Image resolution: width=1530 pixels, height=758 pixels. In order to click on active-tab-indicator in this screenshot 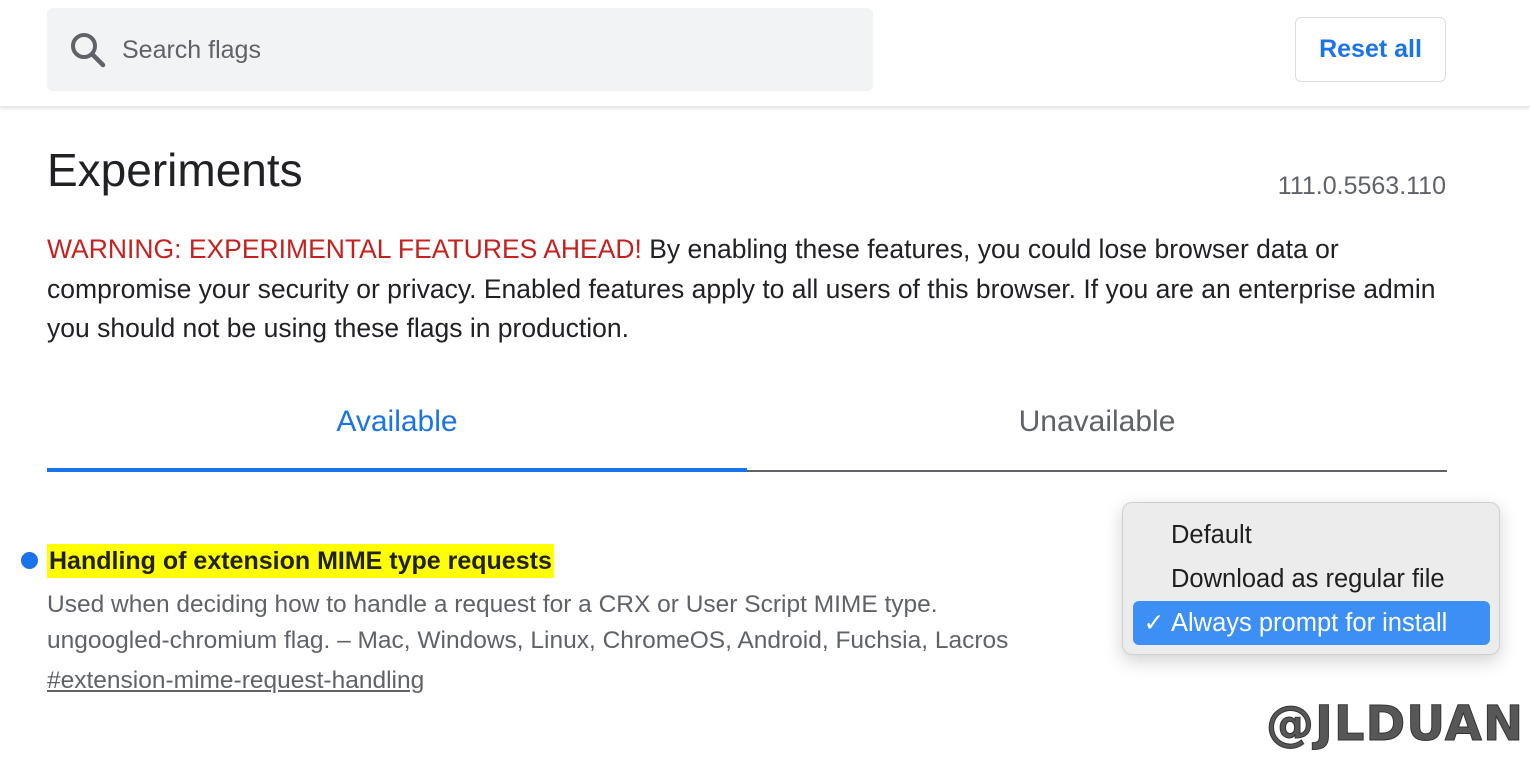, I will do `click(397, 470)`.